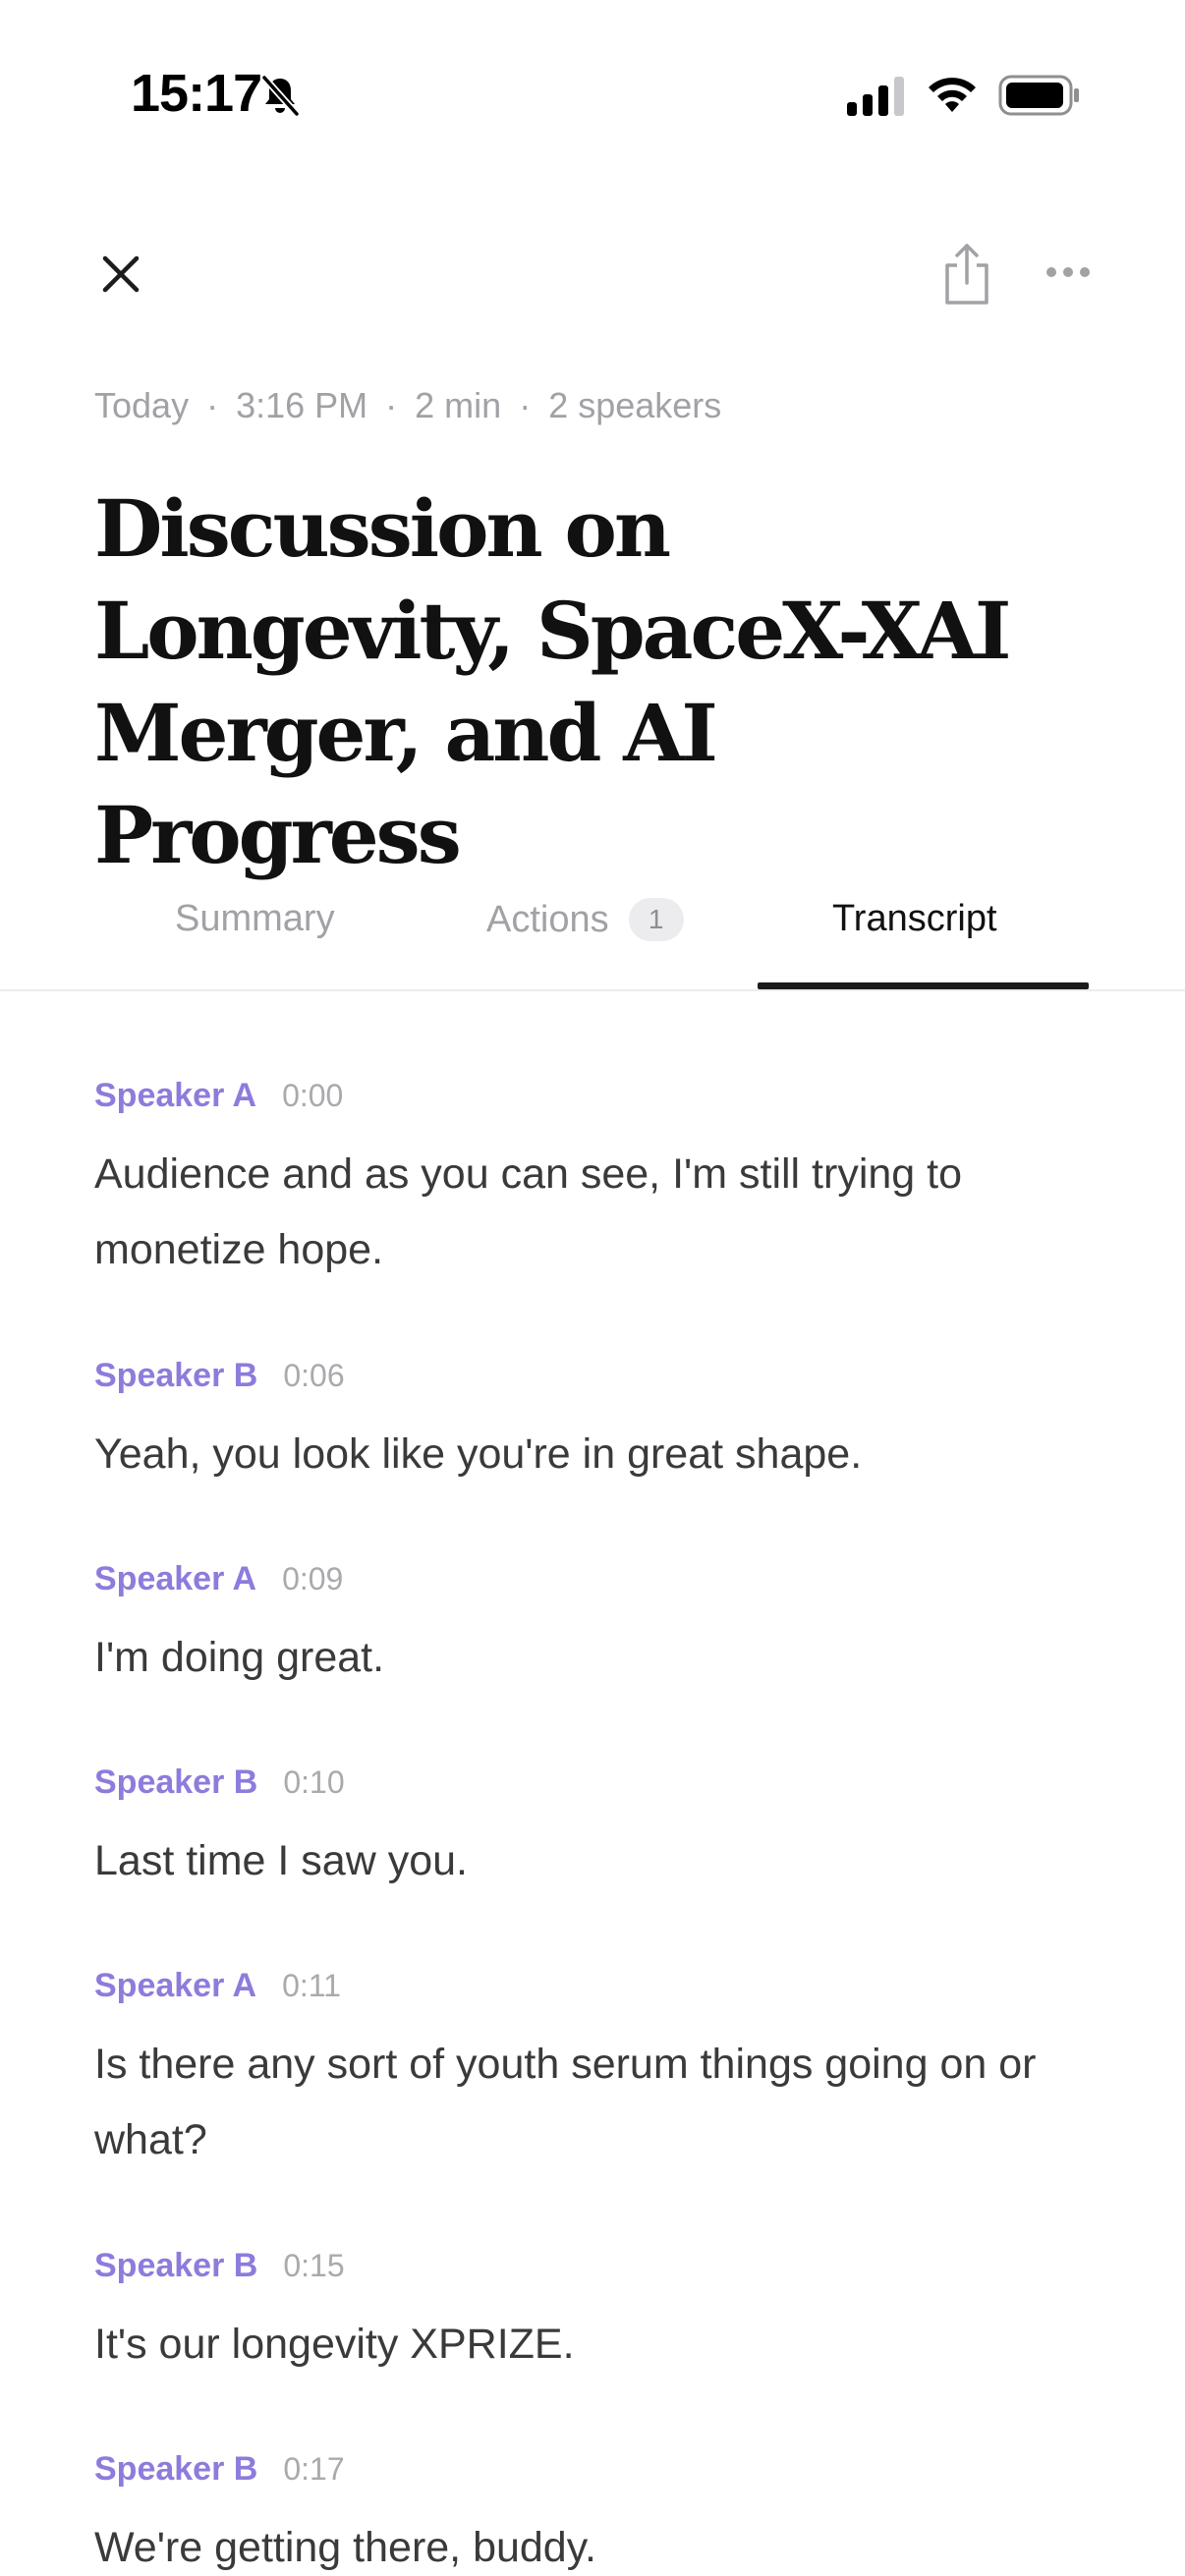 The height and width of the screenshot is (2576, 1185). What do you see at coordinates (255, 919) in the screenshot?
I see `tab-summary: Summary` at bounding box center [255, 919].